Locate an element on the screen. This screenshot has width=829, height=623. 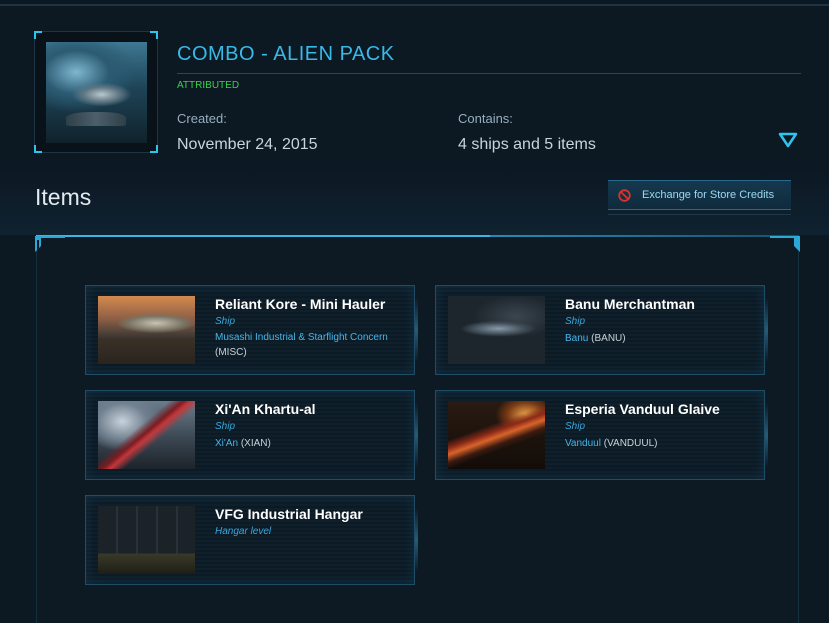
item-title: Xi'An Khartu-al is located at coordinates (265, 409).